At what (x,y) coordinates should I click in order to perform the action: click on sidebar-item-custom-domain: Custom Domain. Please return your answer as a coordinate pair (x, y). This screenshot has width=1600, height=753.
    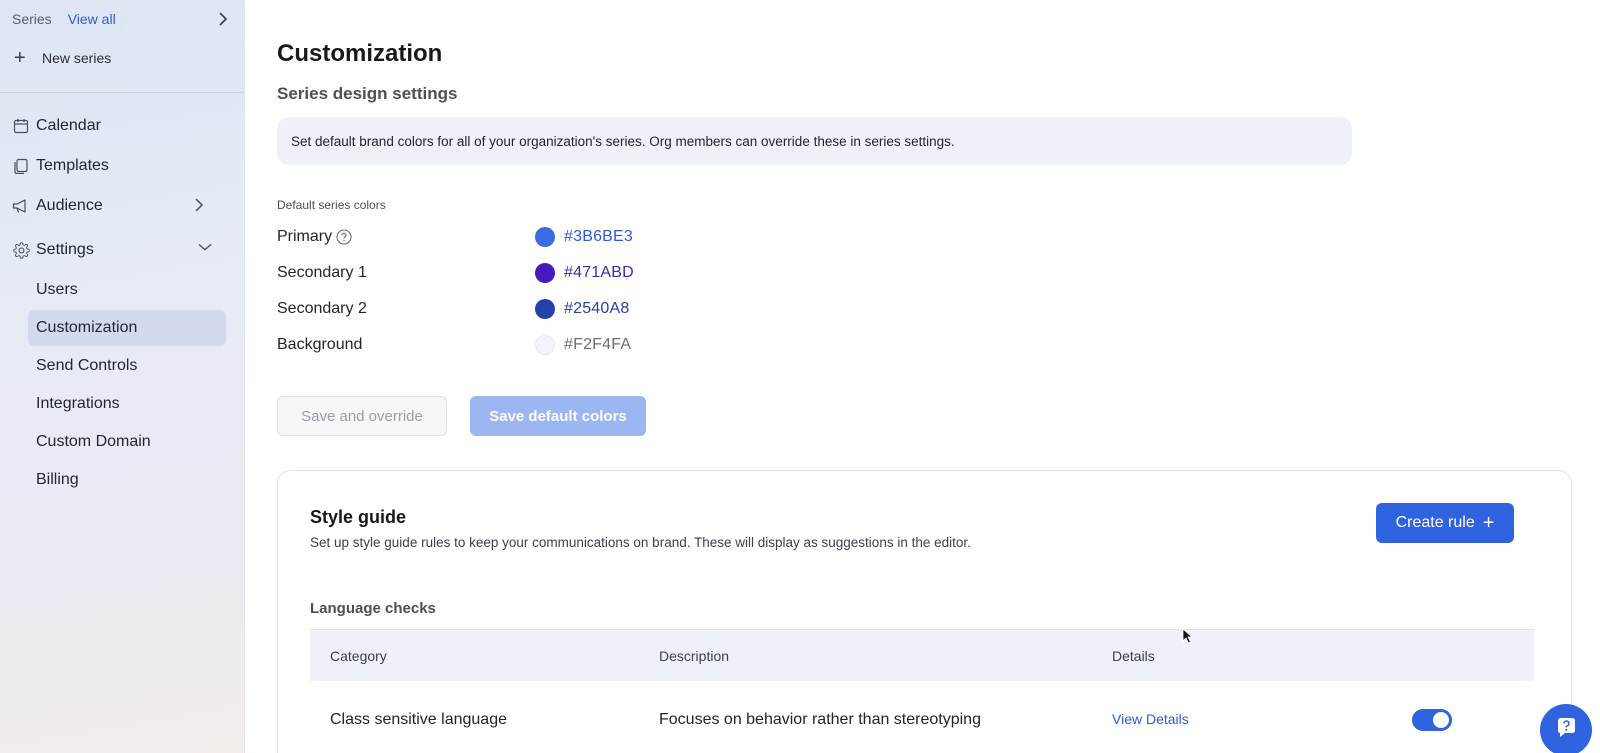
    Looking at the image, I should click on (127, 442).